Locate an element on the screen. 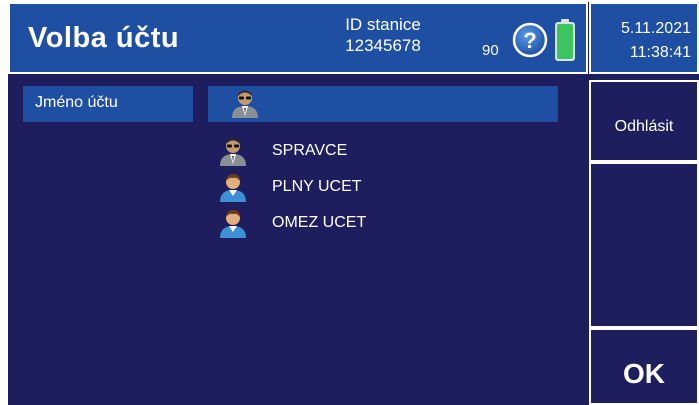 Image resolution: width=699 pixels, height=405 pixels. user-name: SPRAVCE is located at coordinates (310, 150).